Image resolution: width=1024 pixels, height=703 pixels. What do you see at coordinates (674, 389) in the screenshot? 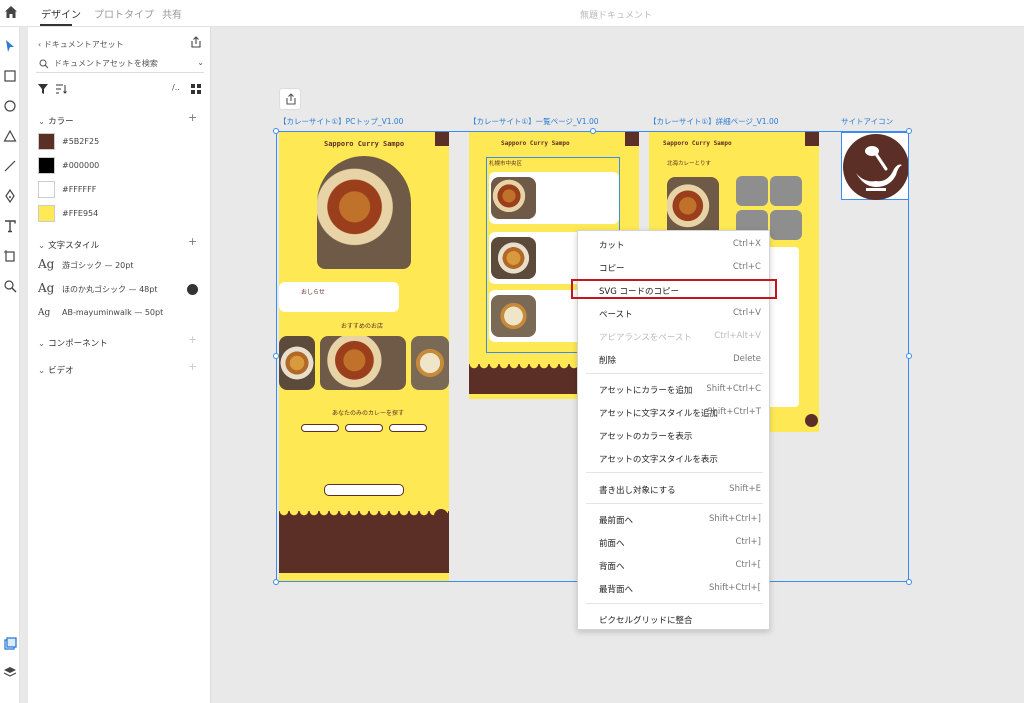
I see `menu-item-add-color-to-assets: アセットにカラーを追加 Shift+Ctrl+C` at bounding box center [674, 389].